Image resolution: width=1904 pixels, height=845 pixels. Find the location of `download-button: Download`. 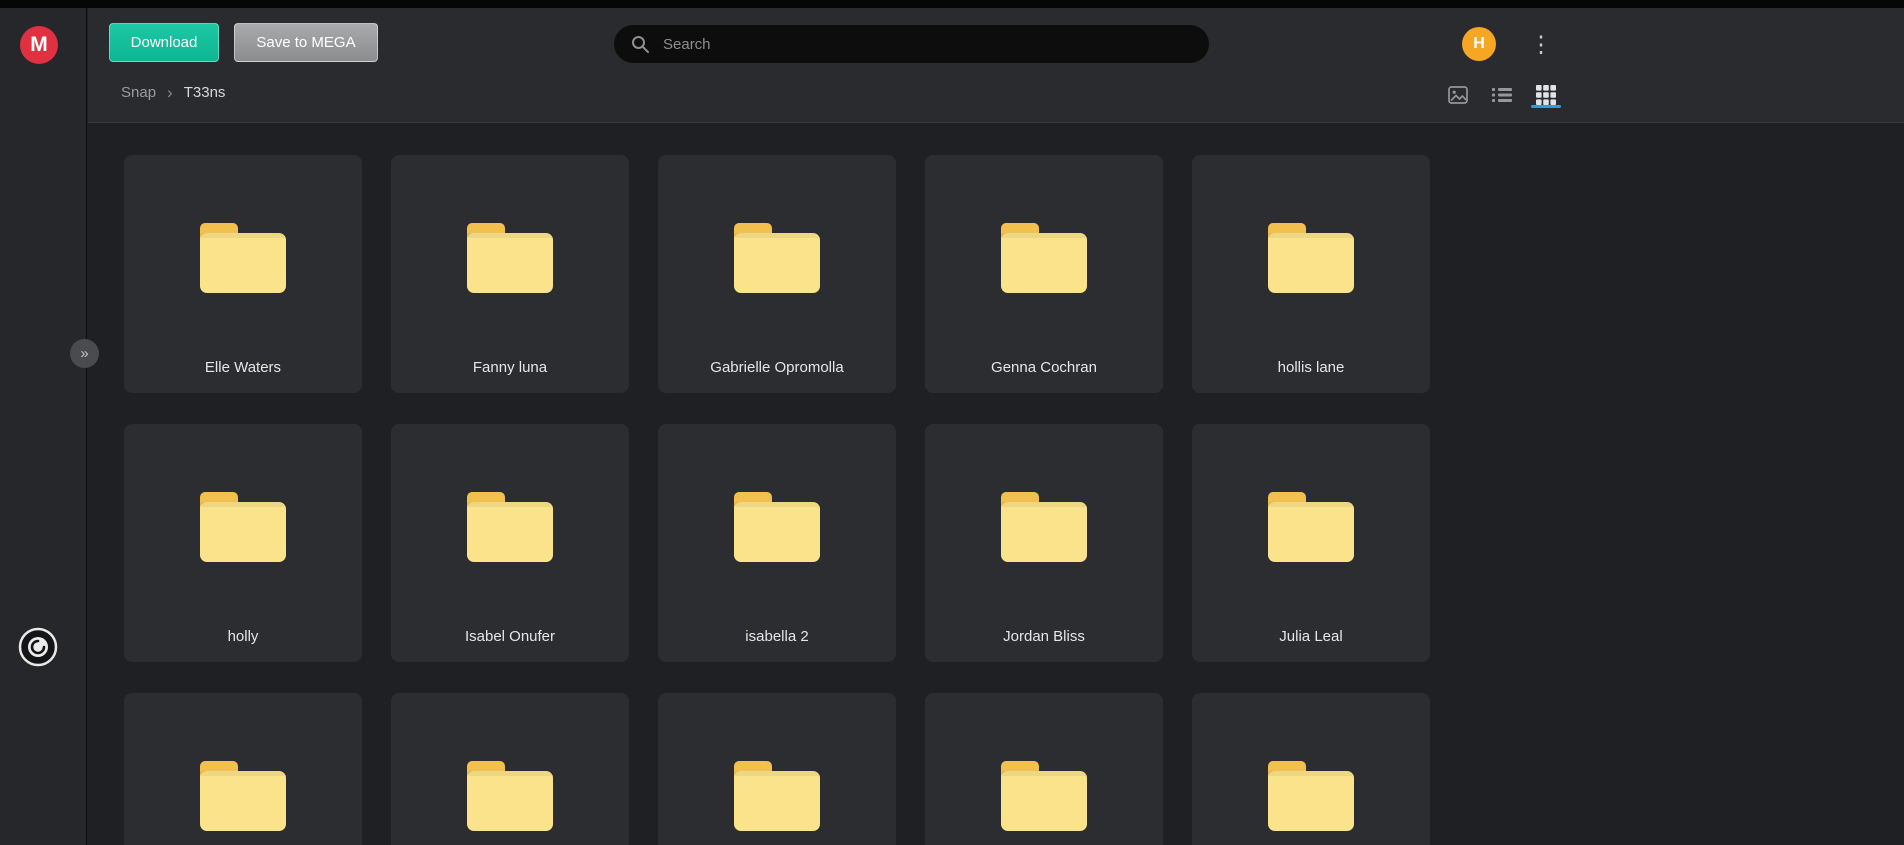

download-button: Download is located at coordinates (164, 42).